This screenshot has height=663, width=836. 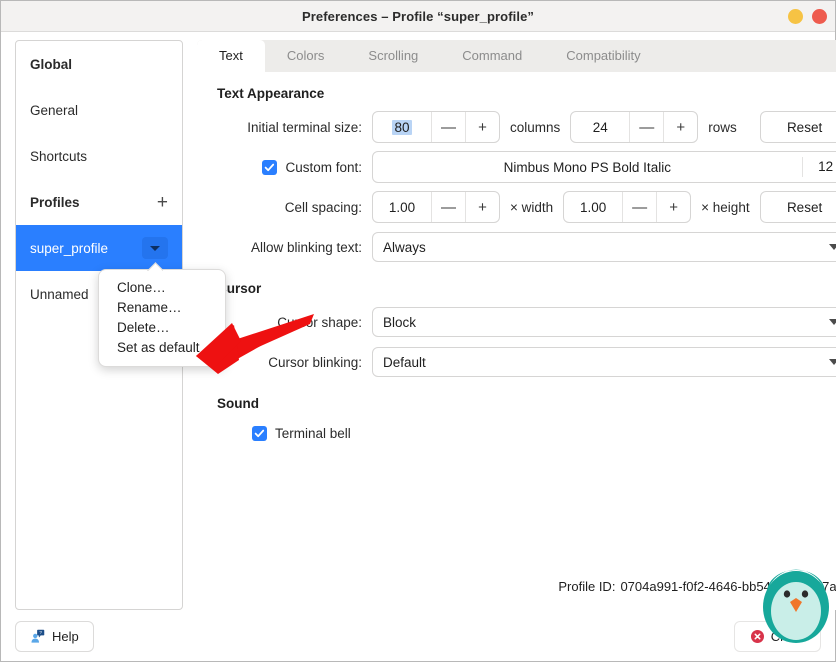 I want to click on help-icon: ?, so click(x=38, y=636).